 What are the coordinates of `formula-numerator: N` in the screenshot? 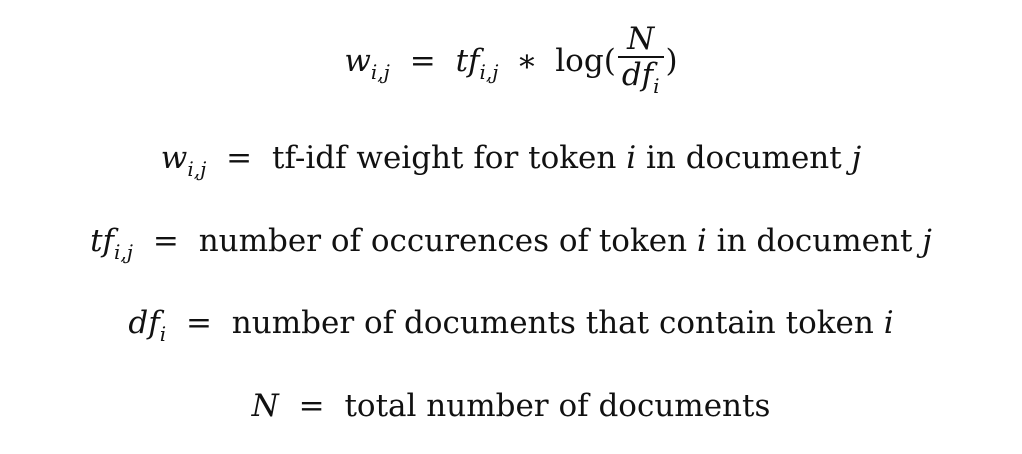 It's located at (640, 40).